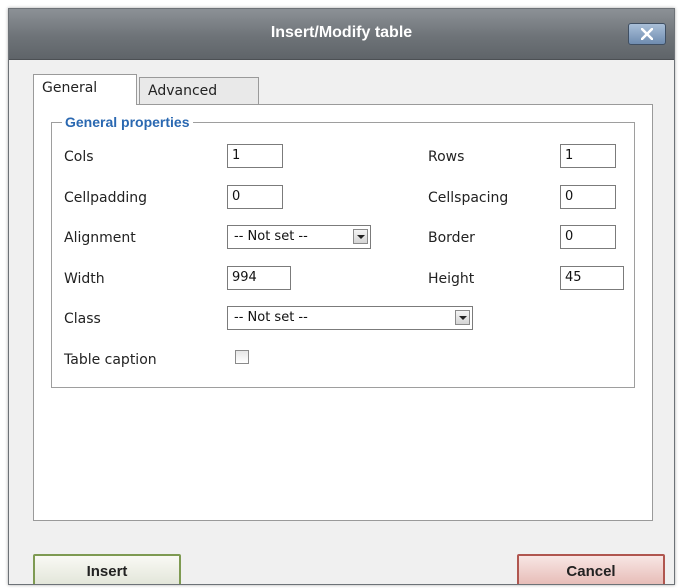 Image resolution: width=682 pixels, height=588 pixels. I want to click on width-label: Width, so click(84, 279).